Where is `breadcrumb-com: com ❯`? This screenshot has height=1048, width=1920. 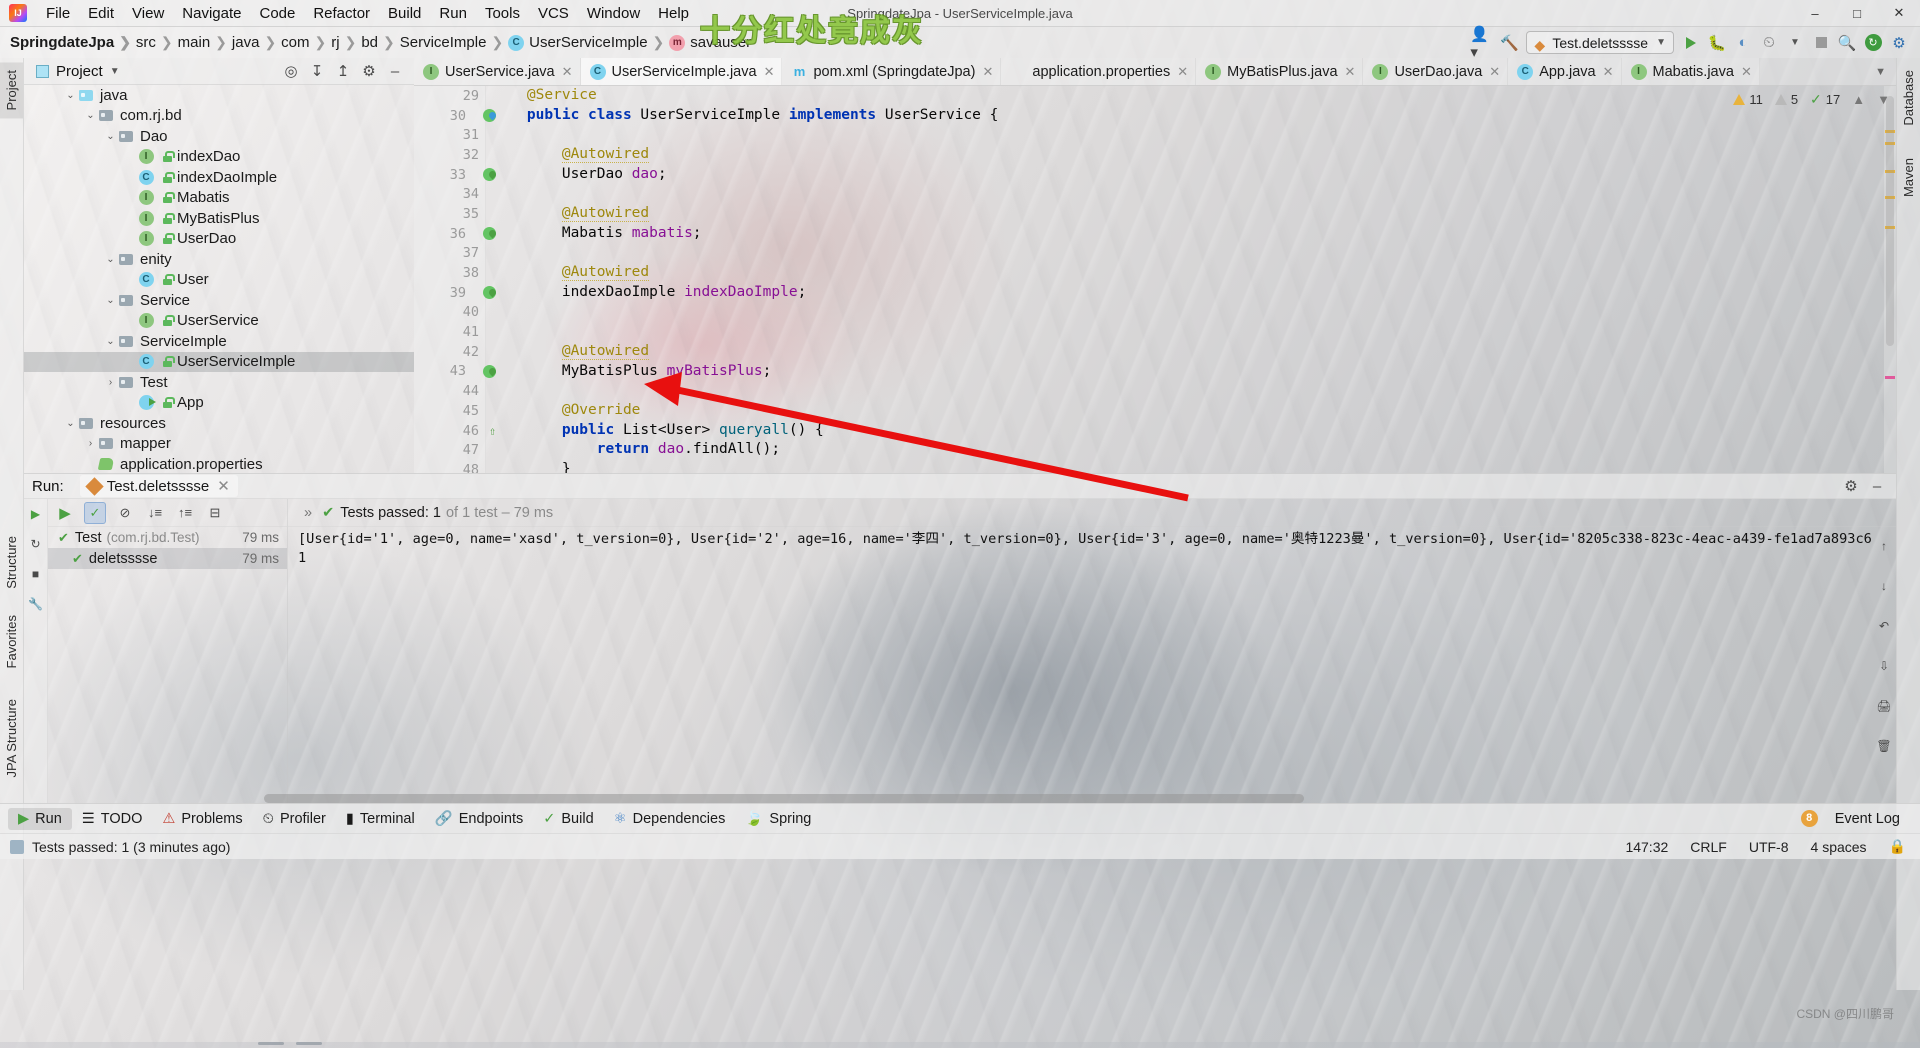 breadcrumb-com: com ❯ is located at coordinates (306, 42).